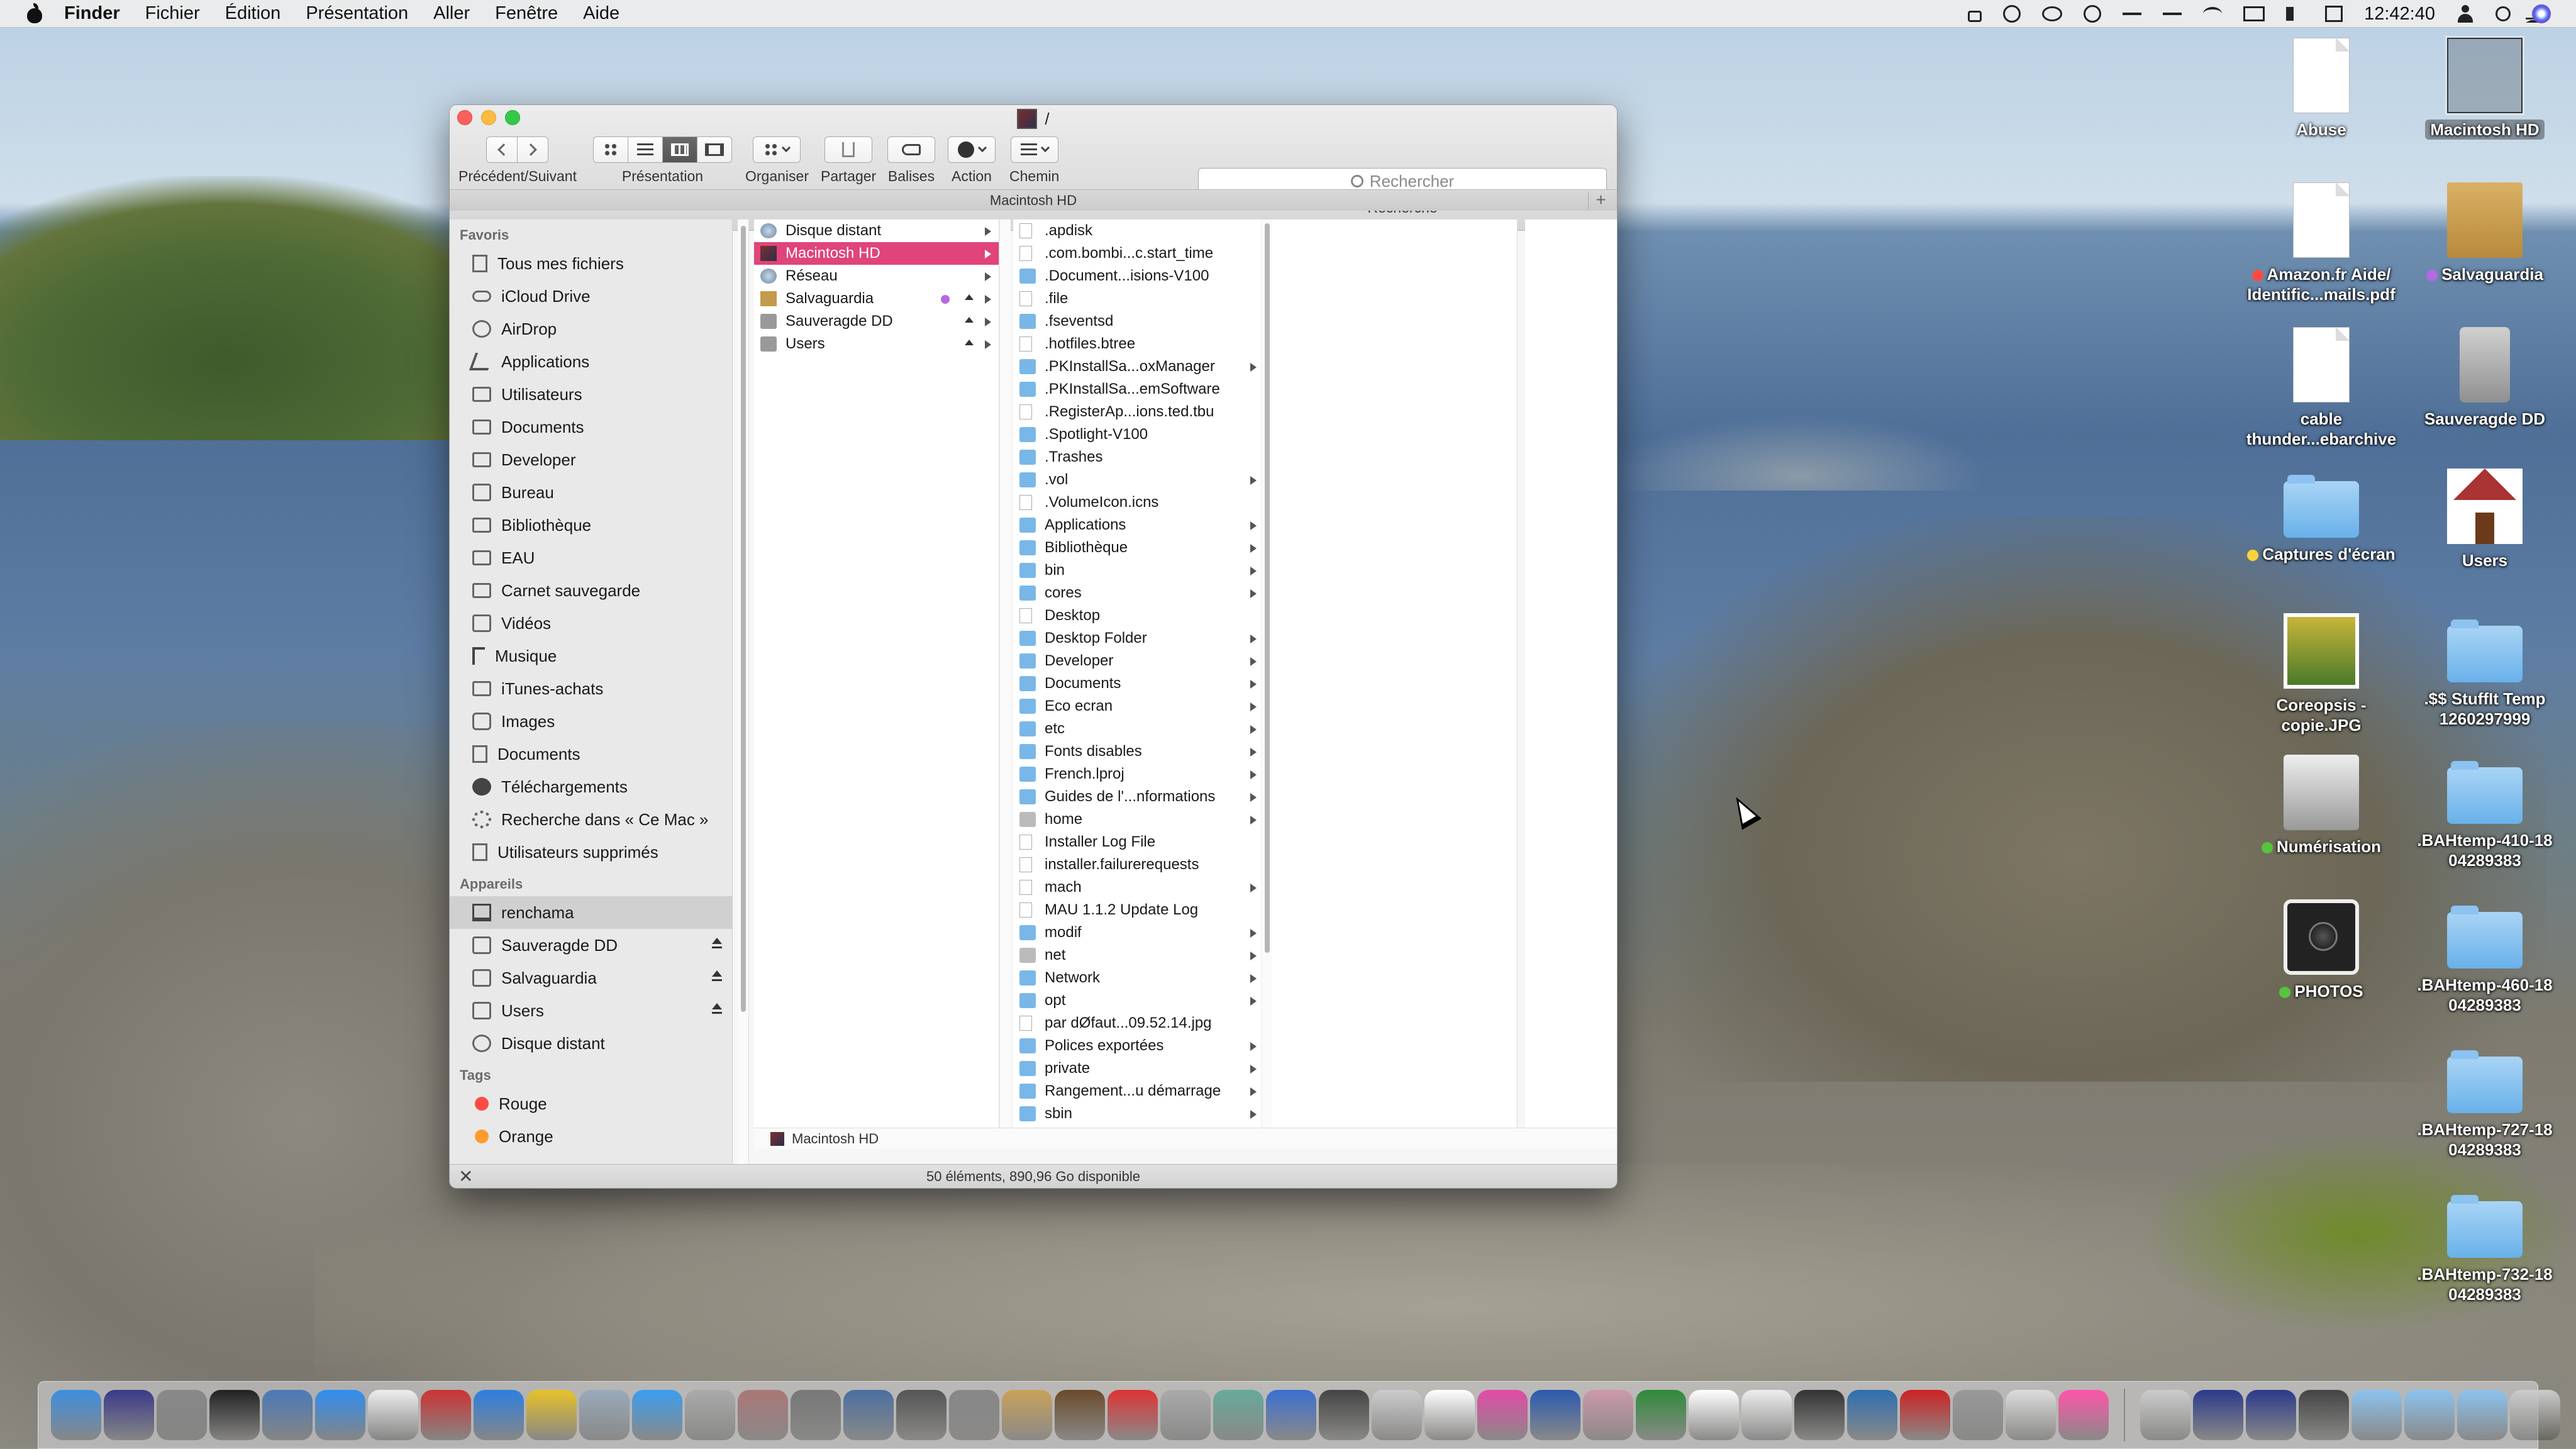 Image resolution: width=2576 pixels, height=1449 pixels. Describe the element at coordinates (2052, 13) in the screenshot. I see `chat-bubble-icon` at that location.